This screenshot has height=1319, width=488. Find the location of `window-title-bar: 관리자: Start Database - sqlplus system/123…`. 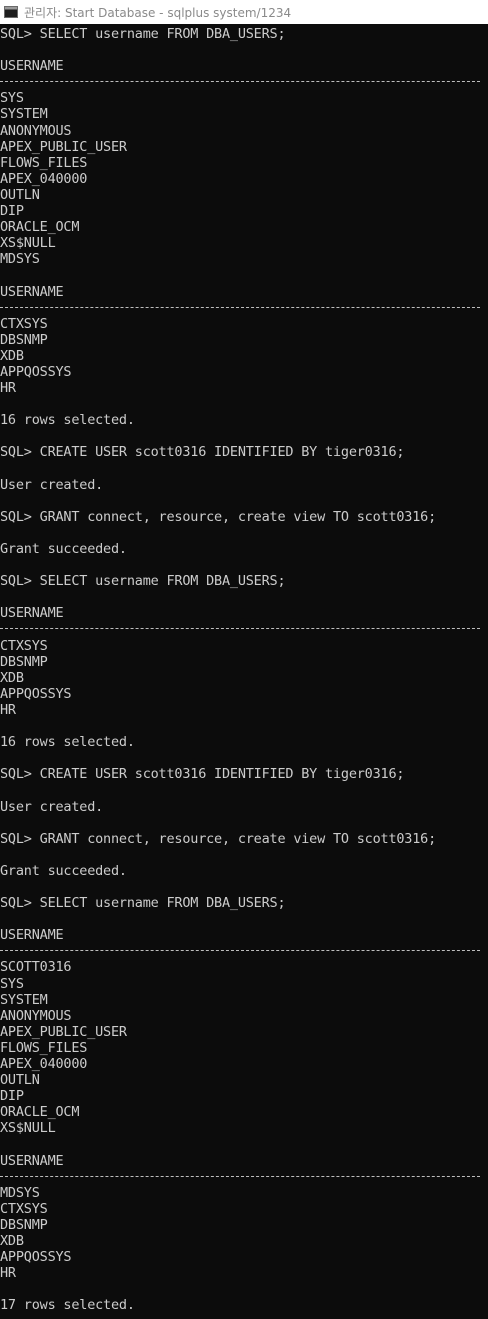

window-title-bar: 관리자: Start Database - sqlplus system/123… is located at coordinates (244, 12).